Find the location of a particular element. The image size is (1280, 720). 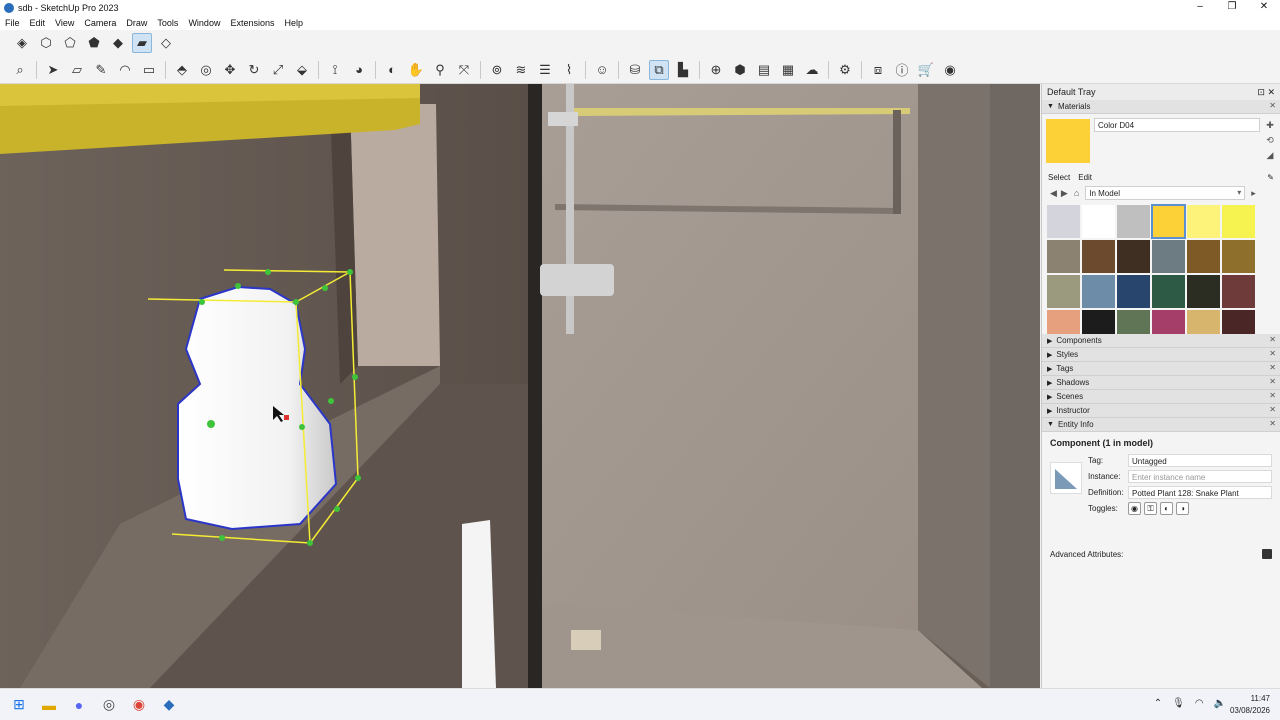

panel-shadows: ▶ Shadows ✕ is located at coordinates (1161, 383).